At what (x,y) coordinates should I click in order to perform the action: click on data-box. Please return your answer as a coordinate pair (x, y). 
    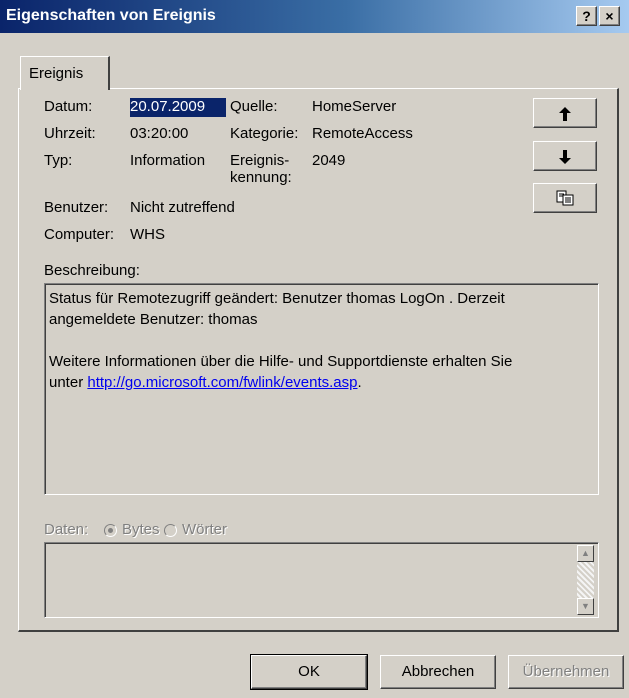
    Looking at the image, I should click on (321, 580).